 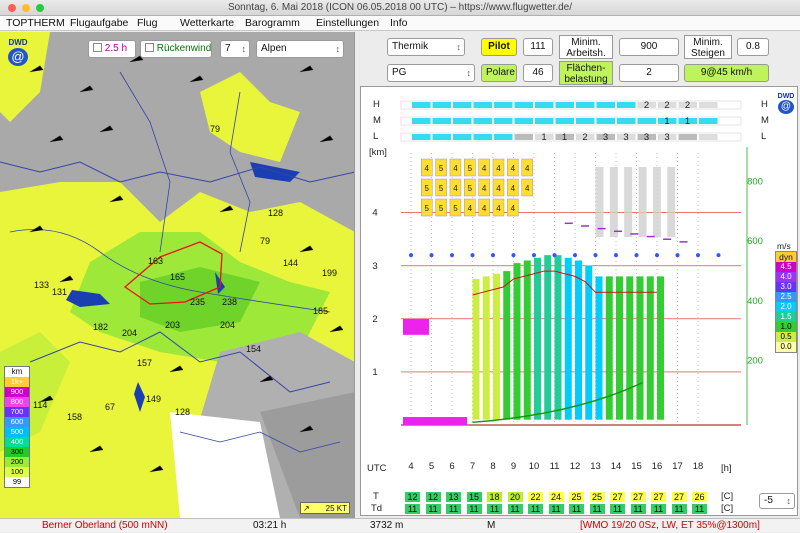 I want to click on menu-info: Info, so click(x=399, y=23).